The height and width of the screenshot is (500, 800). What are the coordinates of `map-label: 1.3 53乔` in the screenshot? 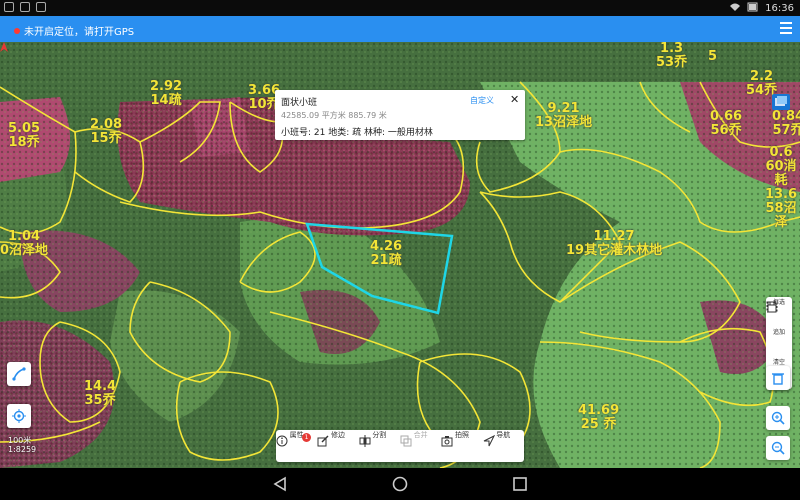 It's located at (672, 56).